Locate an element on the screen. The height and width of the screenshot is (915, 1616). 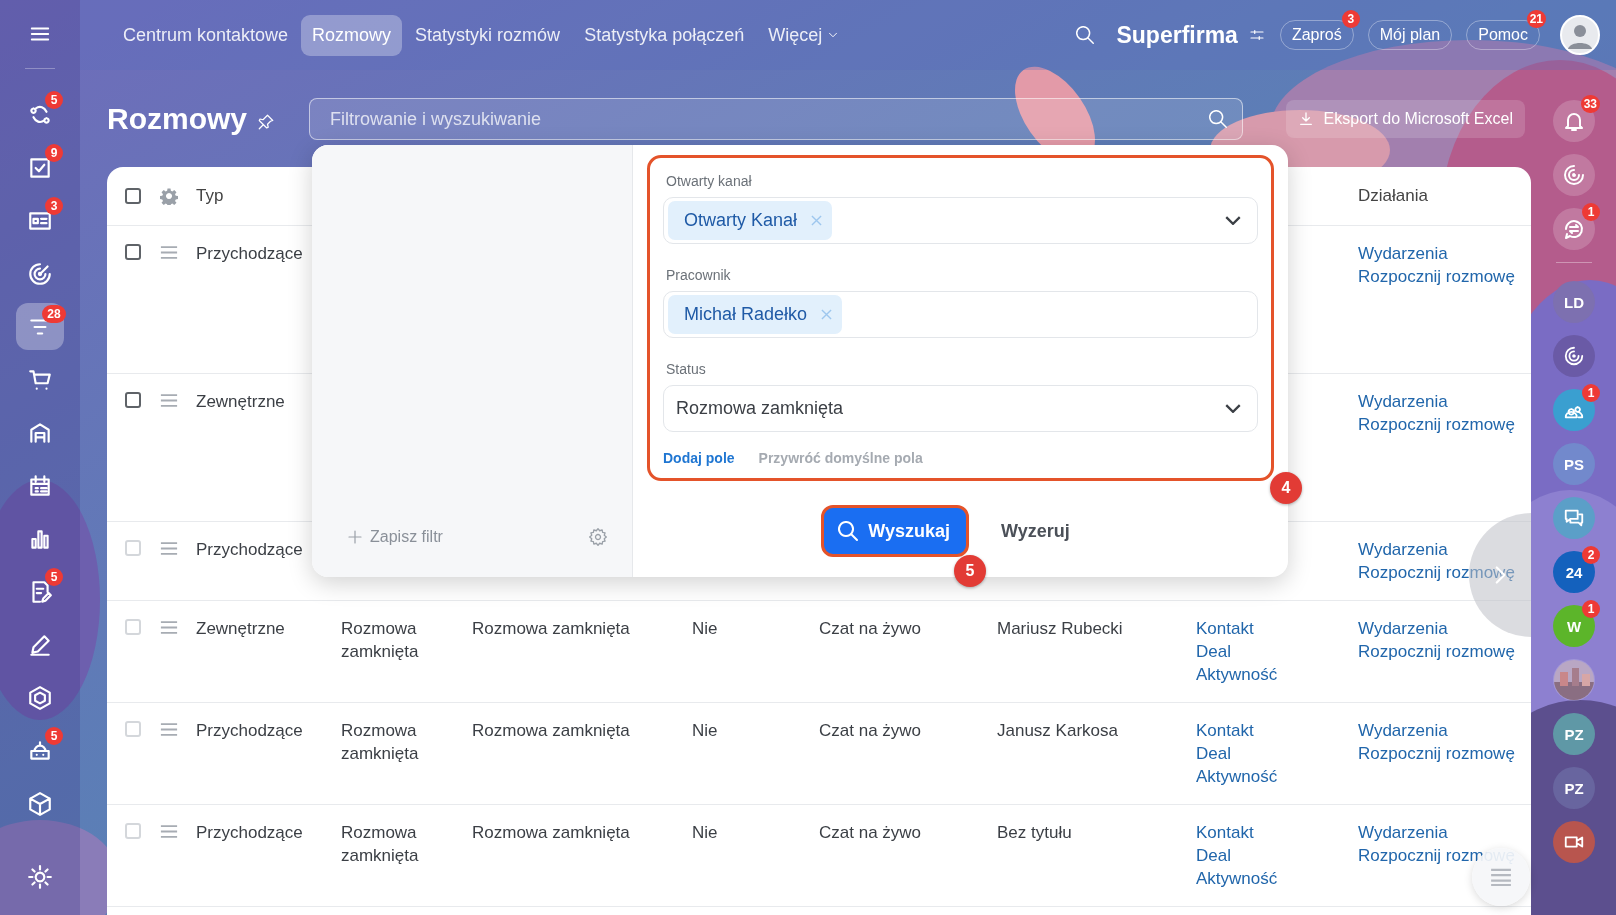
tag-field: Otwarty Kanał is located at coordinates (960, 220).